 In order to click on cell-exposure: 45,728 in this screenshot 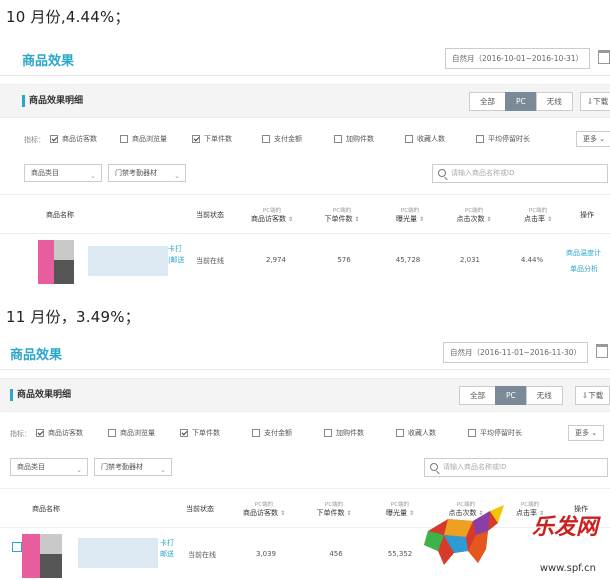, I will do `click(408, 260)`.